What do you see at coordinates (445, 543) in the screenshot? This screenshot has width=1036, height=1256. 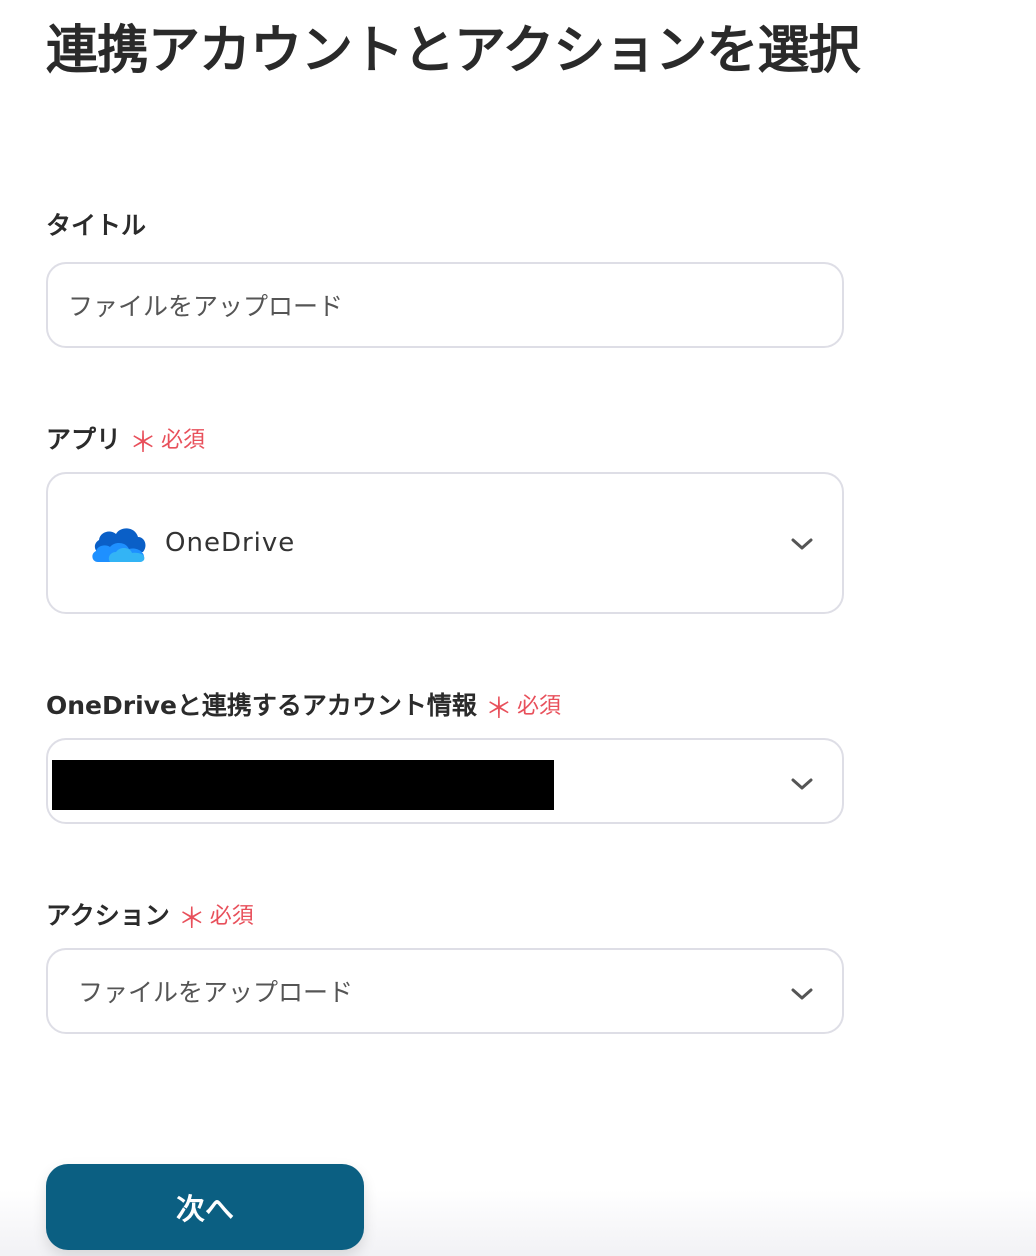 I see `app-select: OneDrive` at bounding box center [445, 543].